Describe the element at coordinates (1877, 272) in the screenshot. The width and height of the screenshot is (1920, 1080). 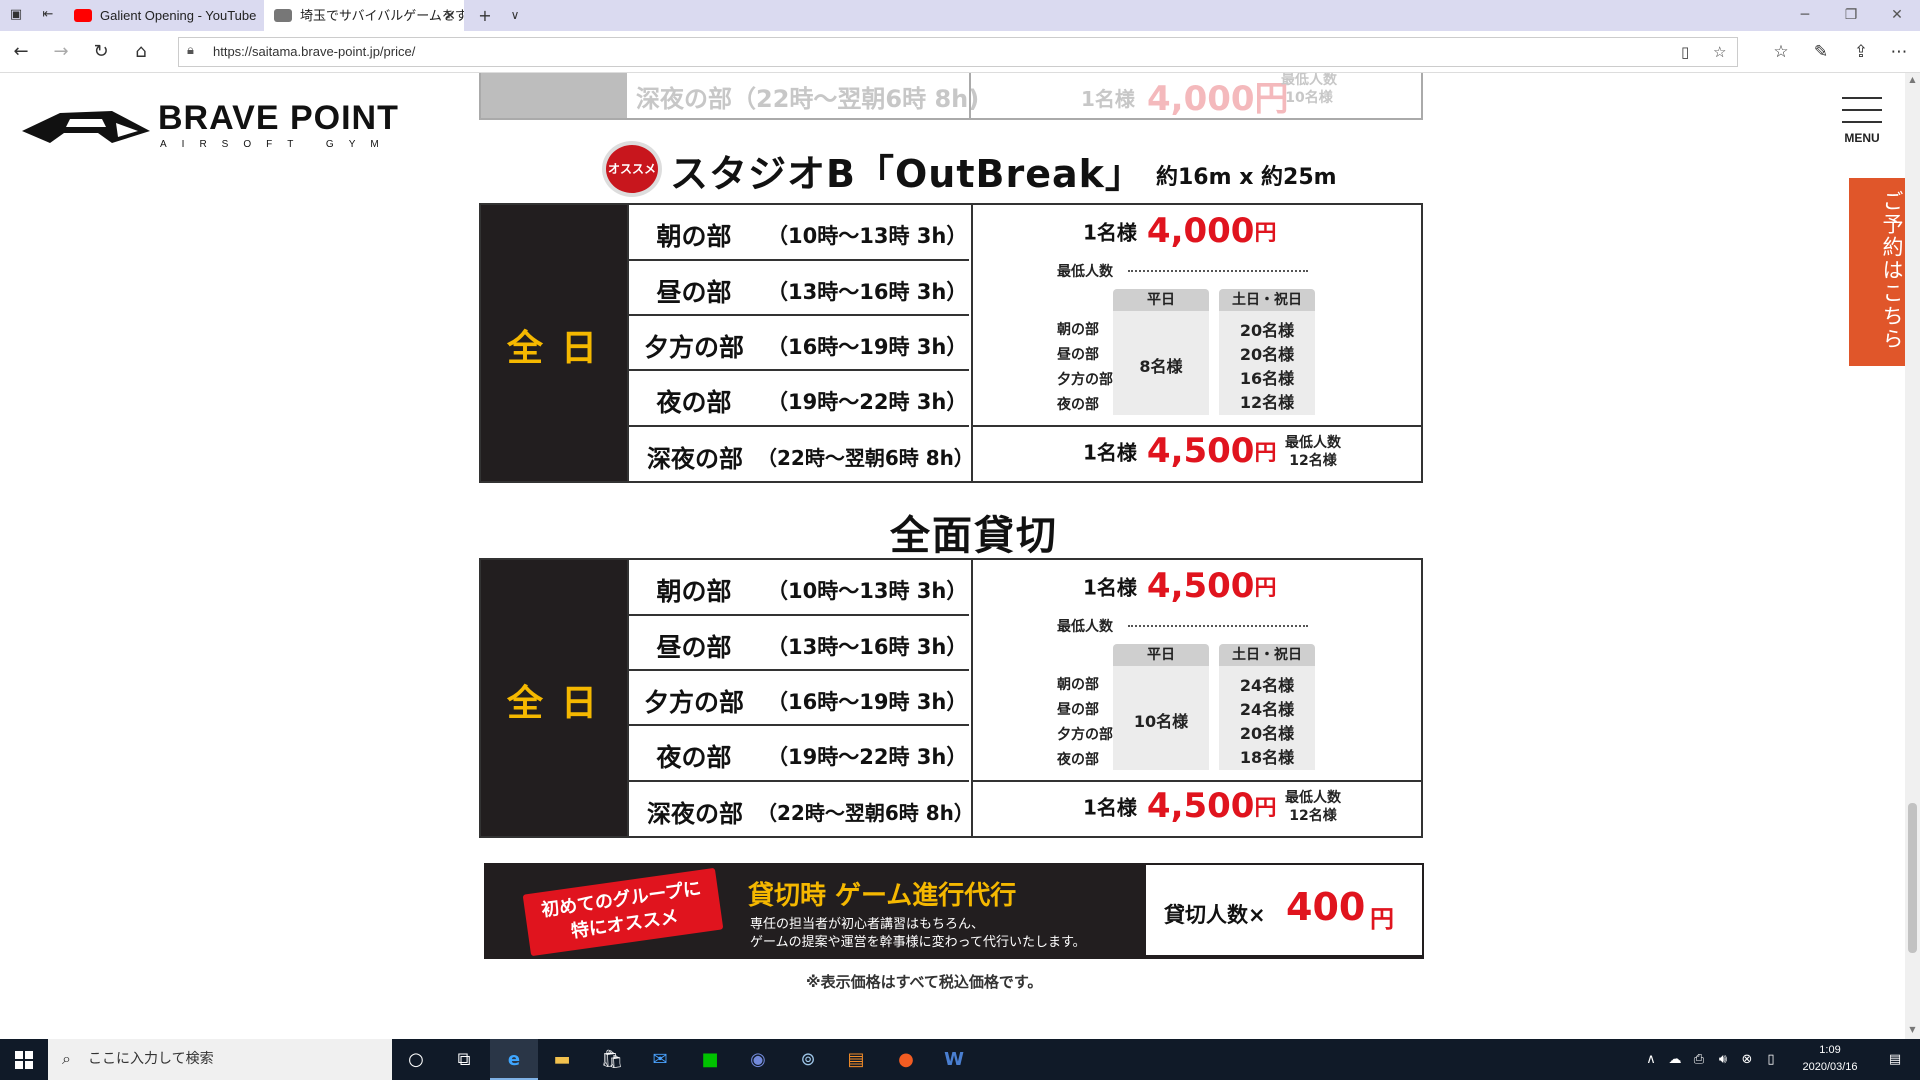
I see `reserve-button: ご予約はこちら` at that location.